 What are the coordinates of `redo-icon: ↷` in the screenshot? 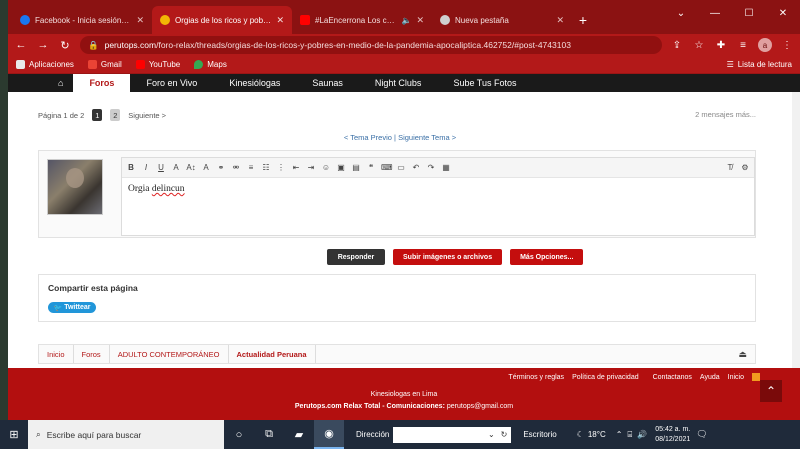 It's located at (431, 167).